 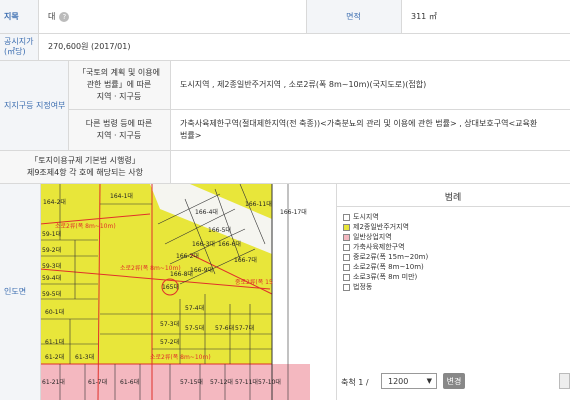 I want to click on other-law-label: 다른 법령 등에 따른 지역 · 지구등, so click(x=119, y=129).